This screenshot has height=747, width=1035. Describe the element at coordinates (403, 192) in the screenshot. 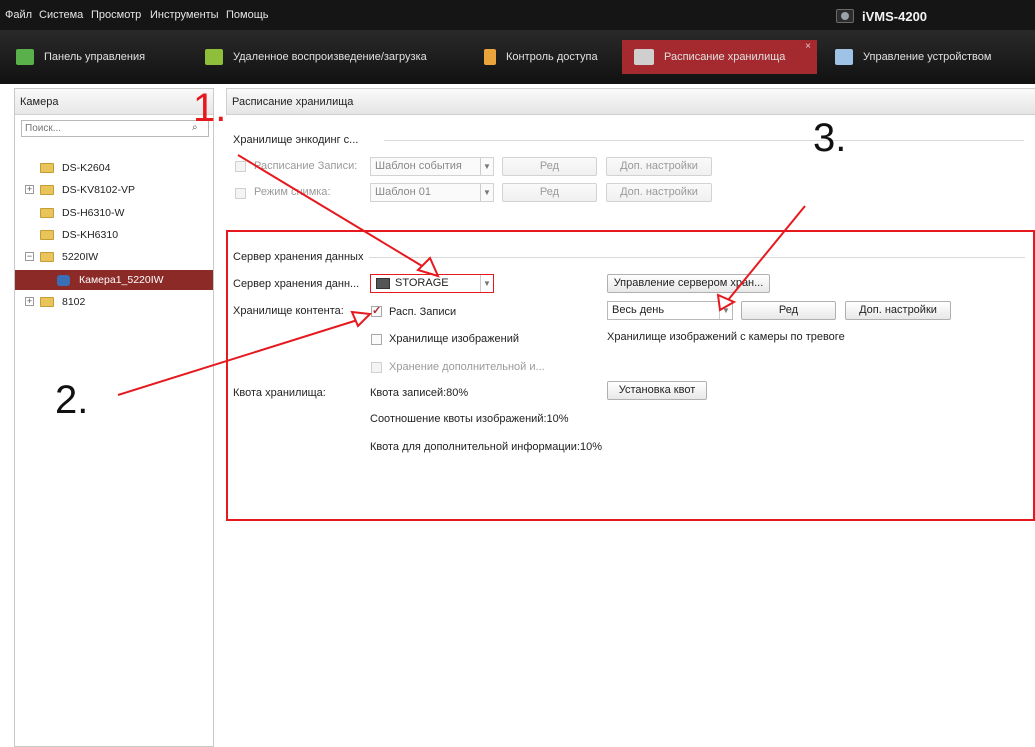

I see `select-value: Шаблон 01` at that location.